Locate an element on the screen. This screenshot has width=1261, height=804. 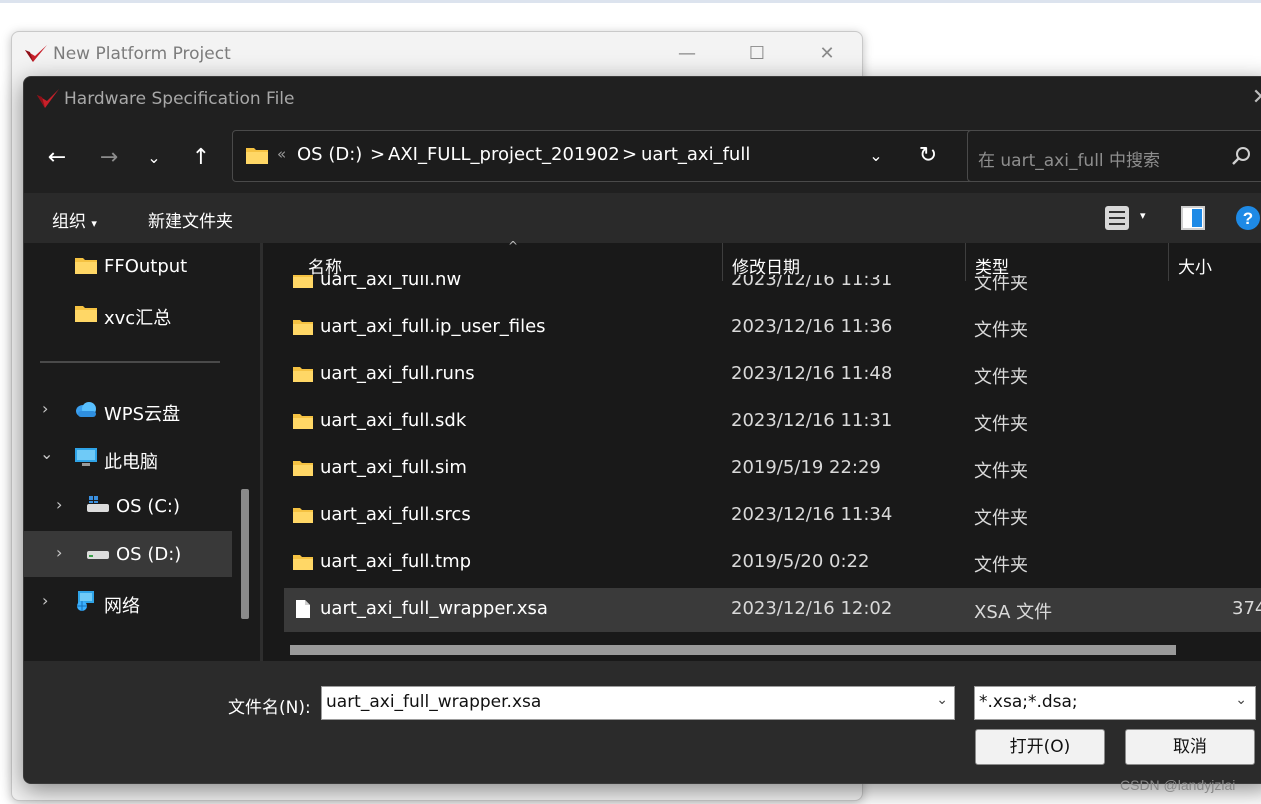
help-icon: ? is located at coordinates (1247, 218).